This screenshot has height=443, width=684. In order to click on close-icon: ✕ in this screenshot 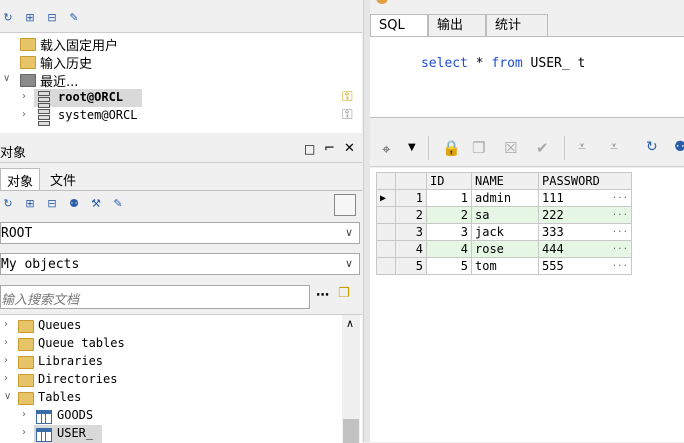, I will do `click(349, 148)`.